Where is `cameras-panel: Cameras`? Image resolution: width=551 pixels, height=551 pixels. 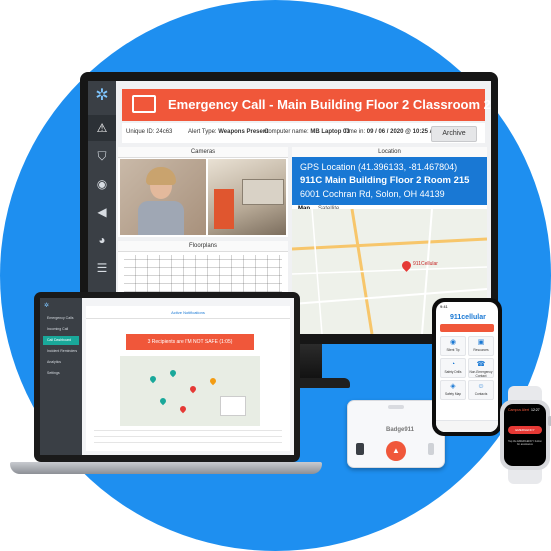 cameras-panel: Cameras is located at coordinates (203, 192).